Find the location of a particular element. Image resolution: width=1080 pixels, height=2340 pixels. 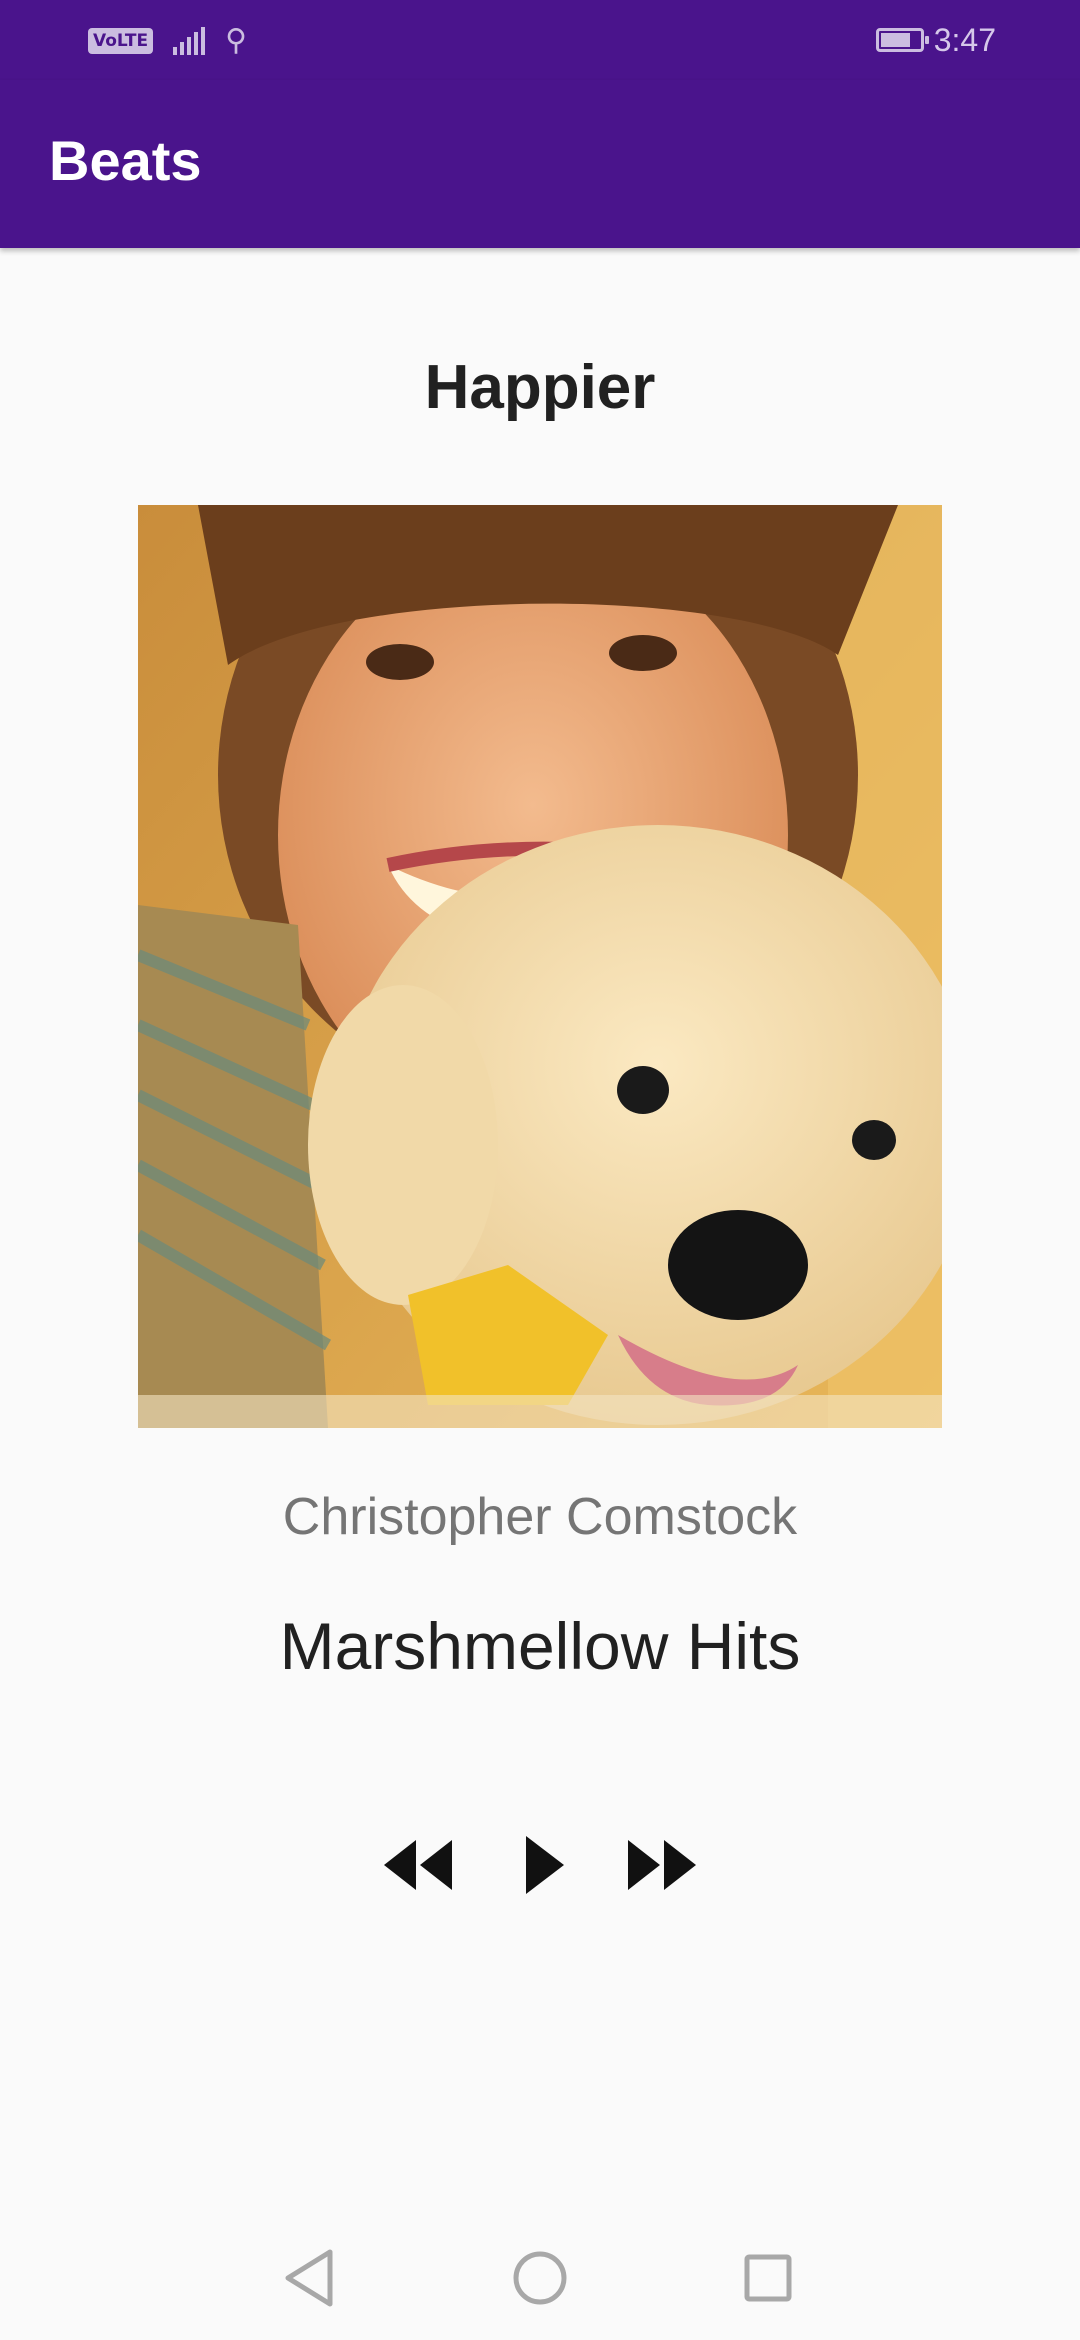

status-time: 3:47 is located at coordinates (964, 39).